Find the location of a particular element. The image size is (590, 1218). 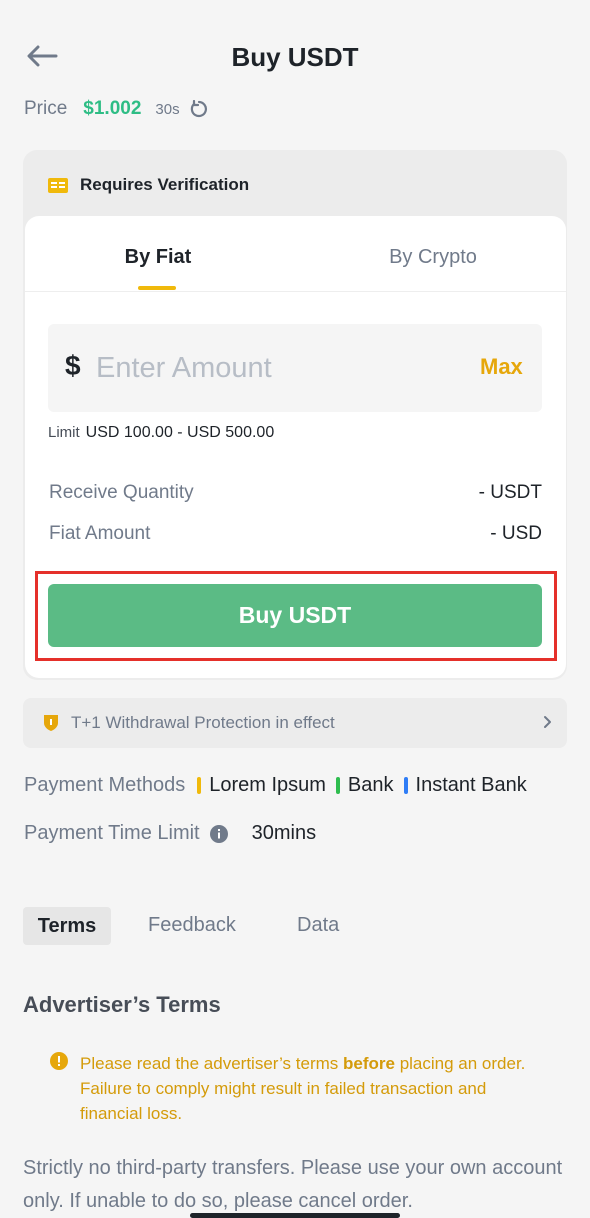

fiat-amount-label: Fiat Amount is located at coordinates (100, 533).